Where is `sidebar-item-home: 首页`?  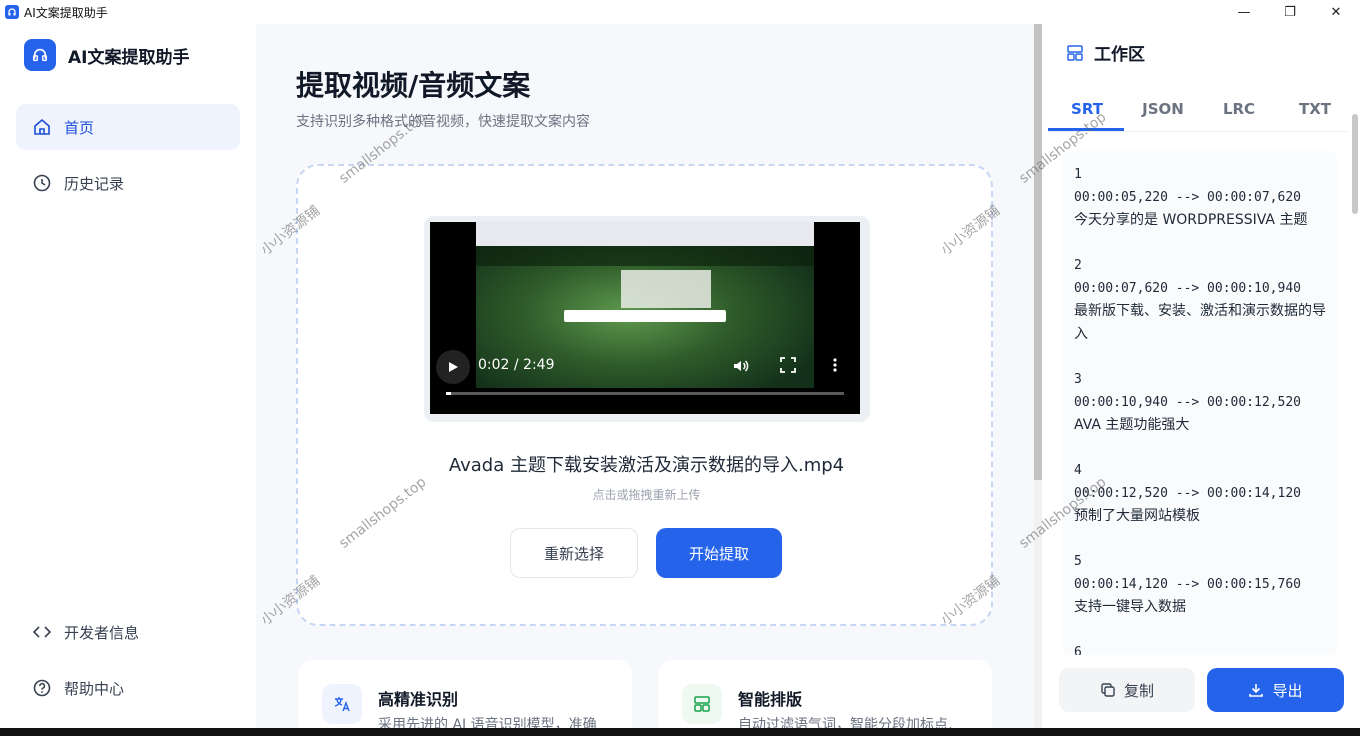
sidebar-item-home: 首页 is located at coordinates (128, 127).